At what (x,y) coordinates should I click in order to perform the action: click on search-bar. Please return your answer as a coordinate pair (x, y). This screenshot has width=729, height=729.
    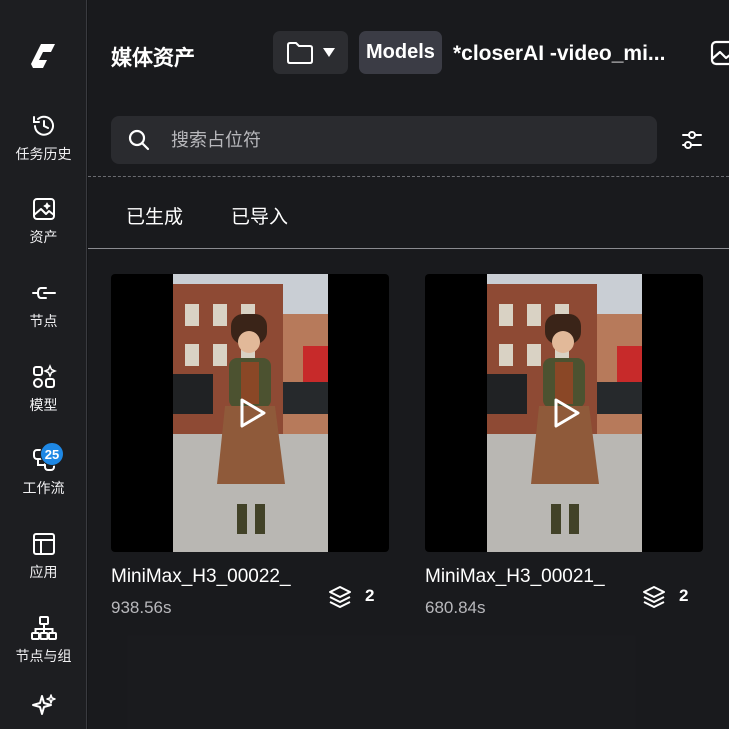
    Looking at the image, I should click on (384, 140).